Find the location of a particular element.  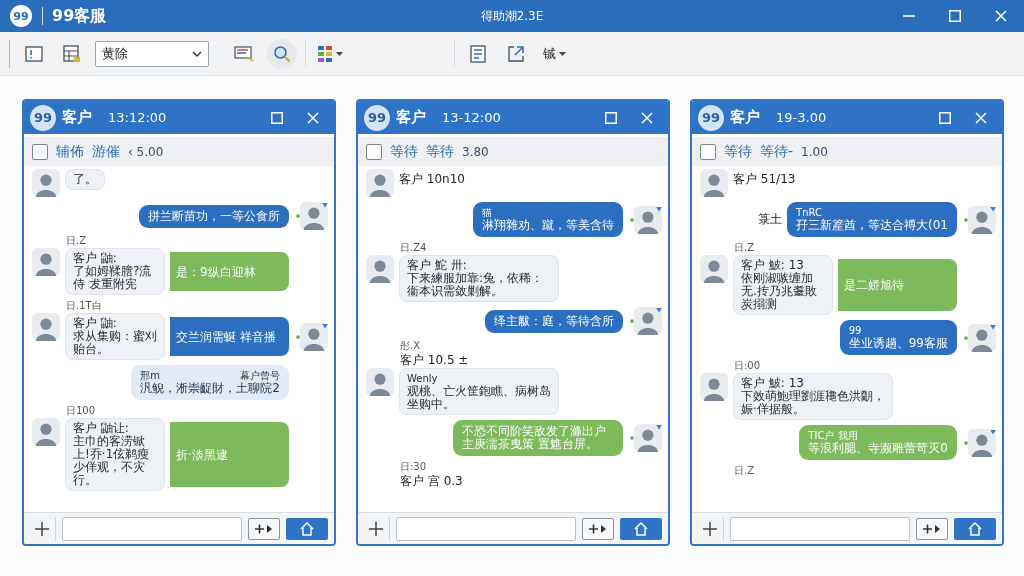

arrow-box-icon is located at coordinates (516, 53).